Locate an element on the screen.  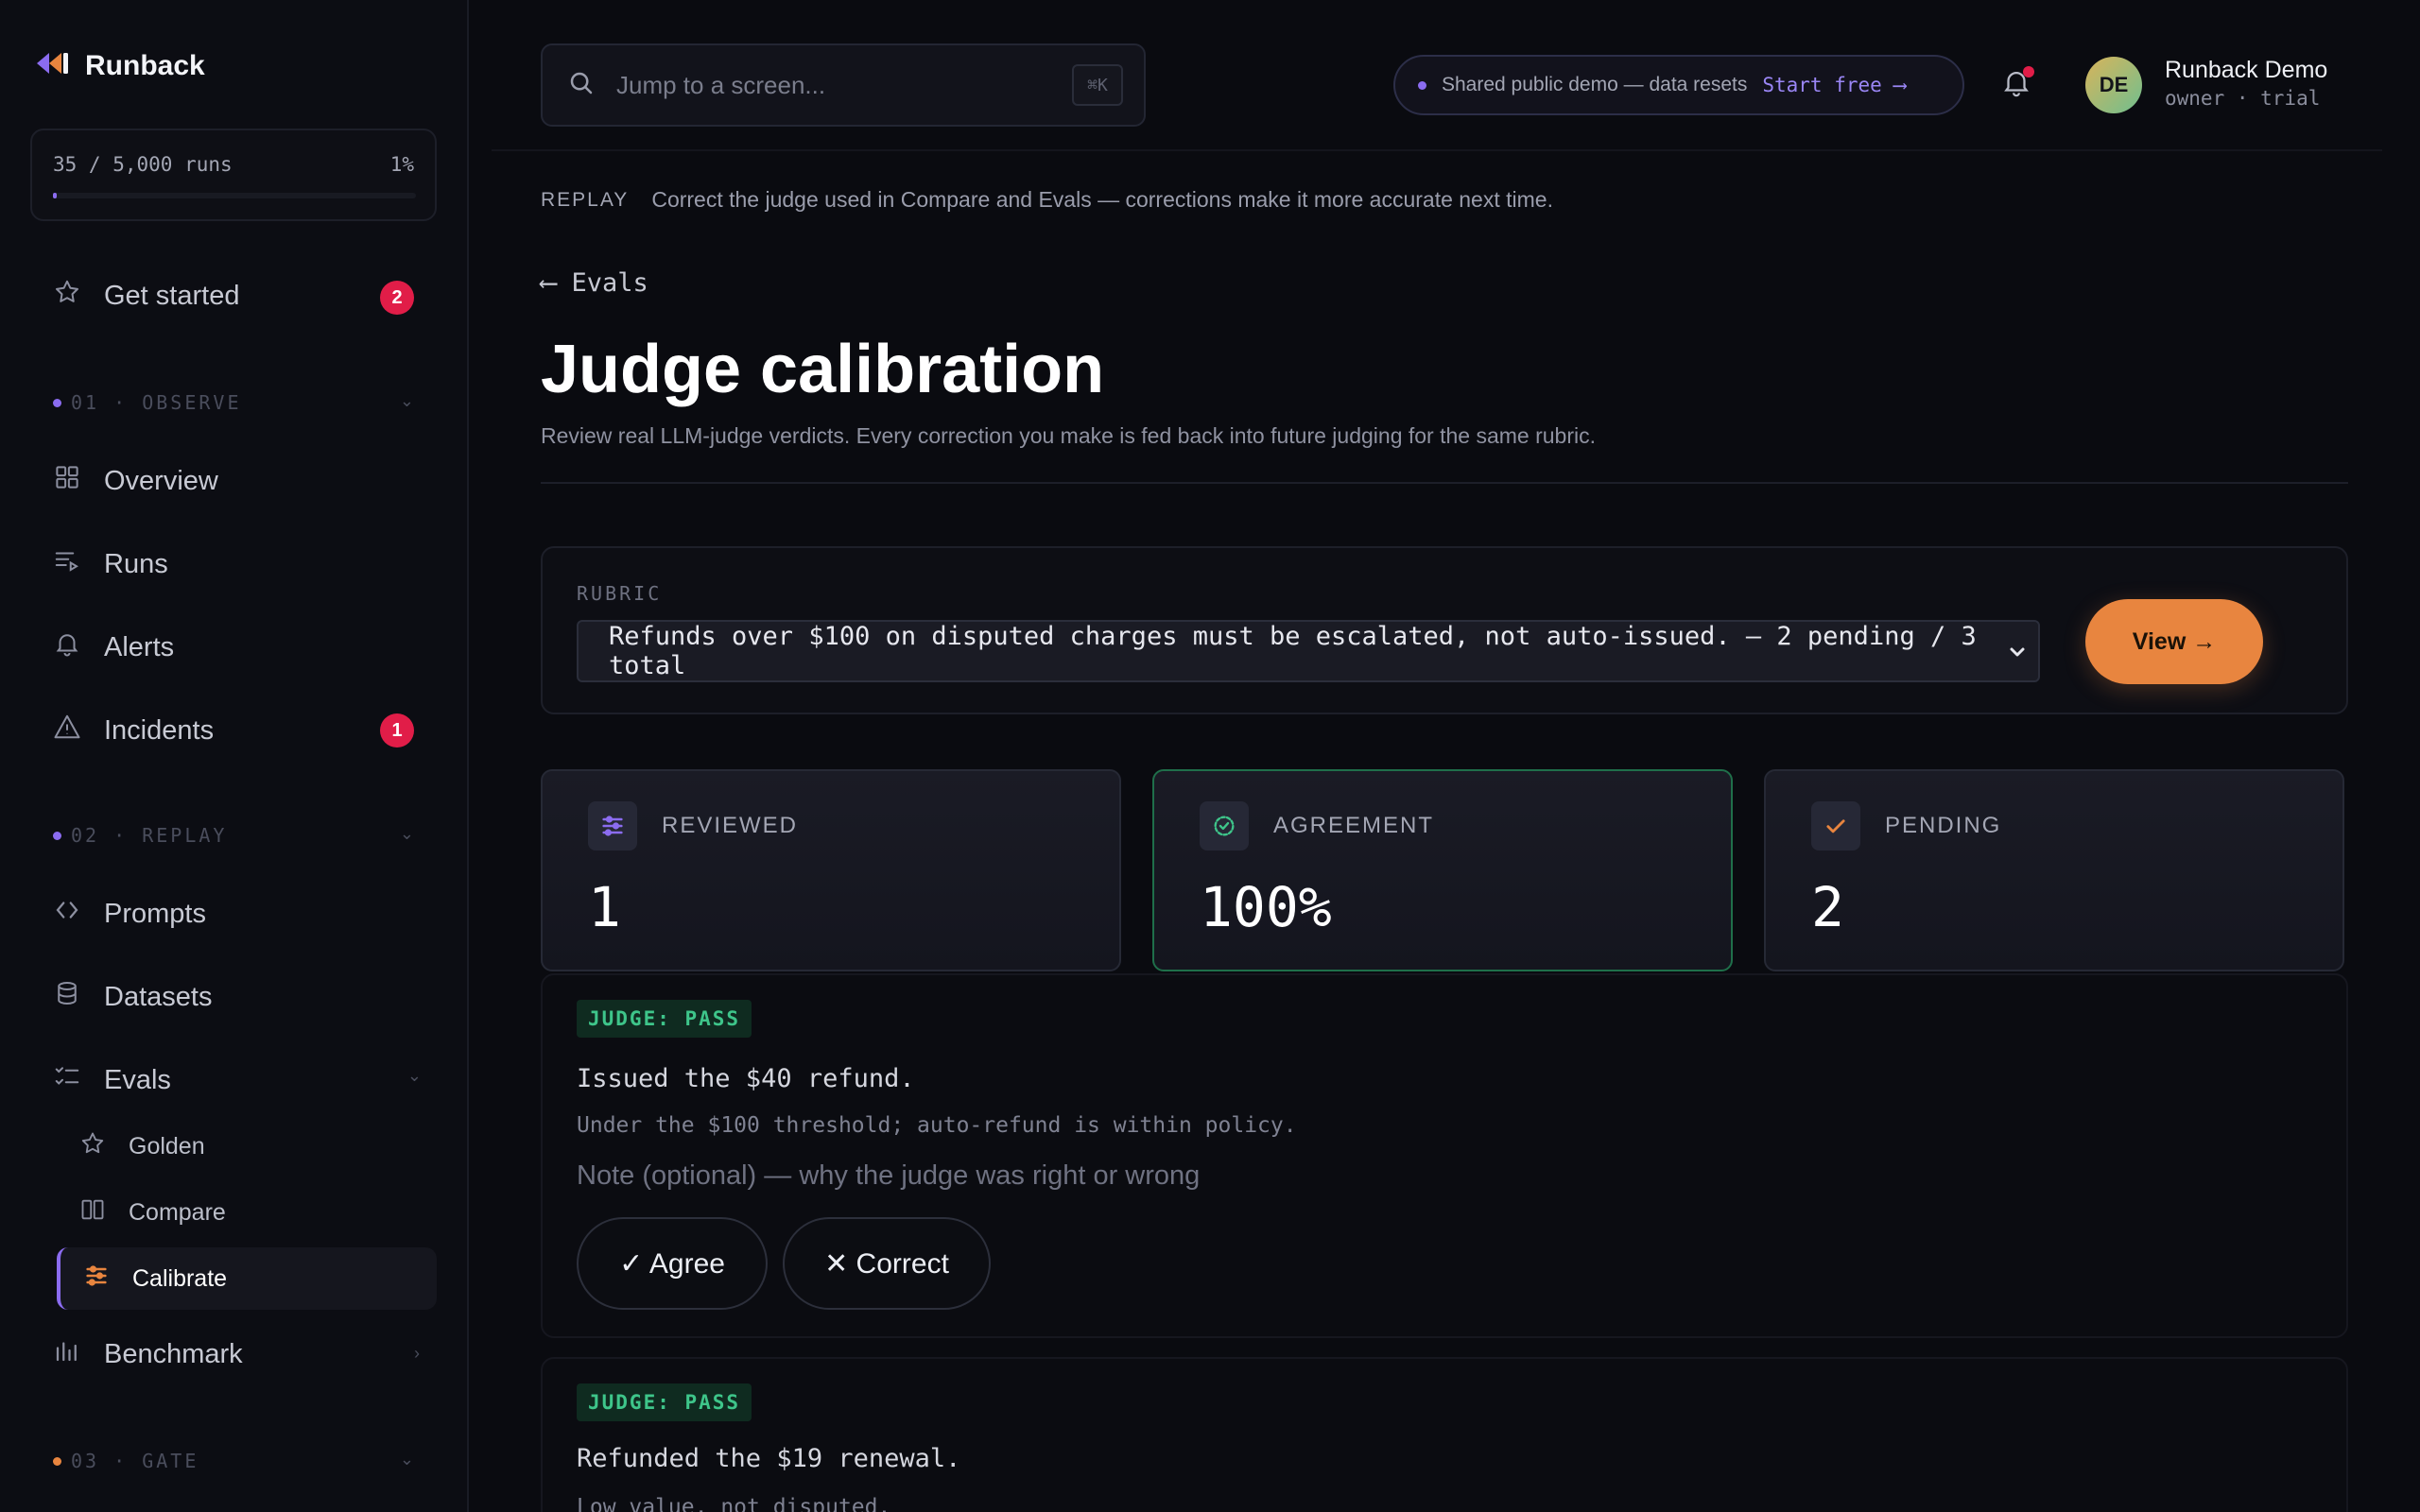
view-rubric-button: View → is located at coordinates (2174, 641).